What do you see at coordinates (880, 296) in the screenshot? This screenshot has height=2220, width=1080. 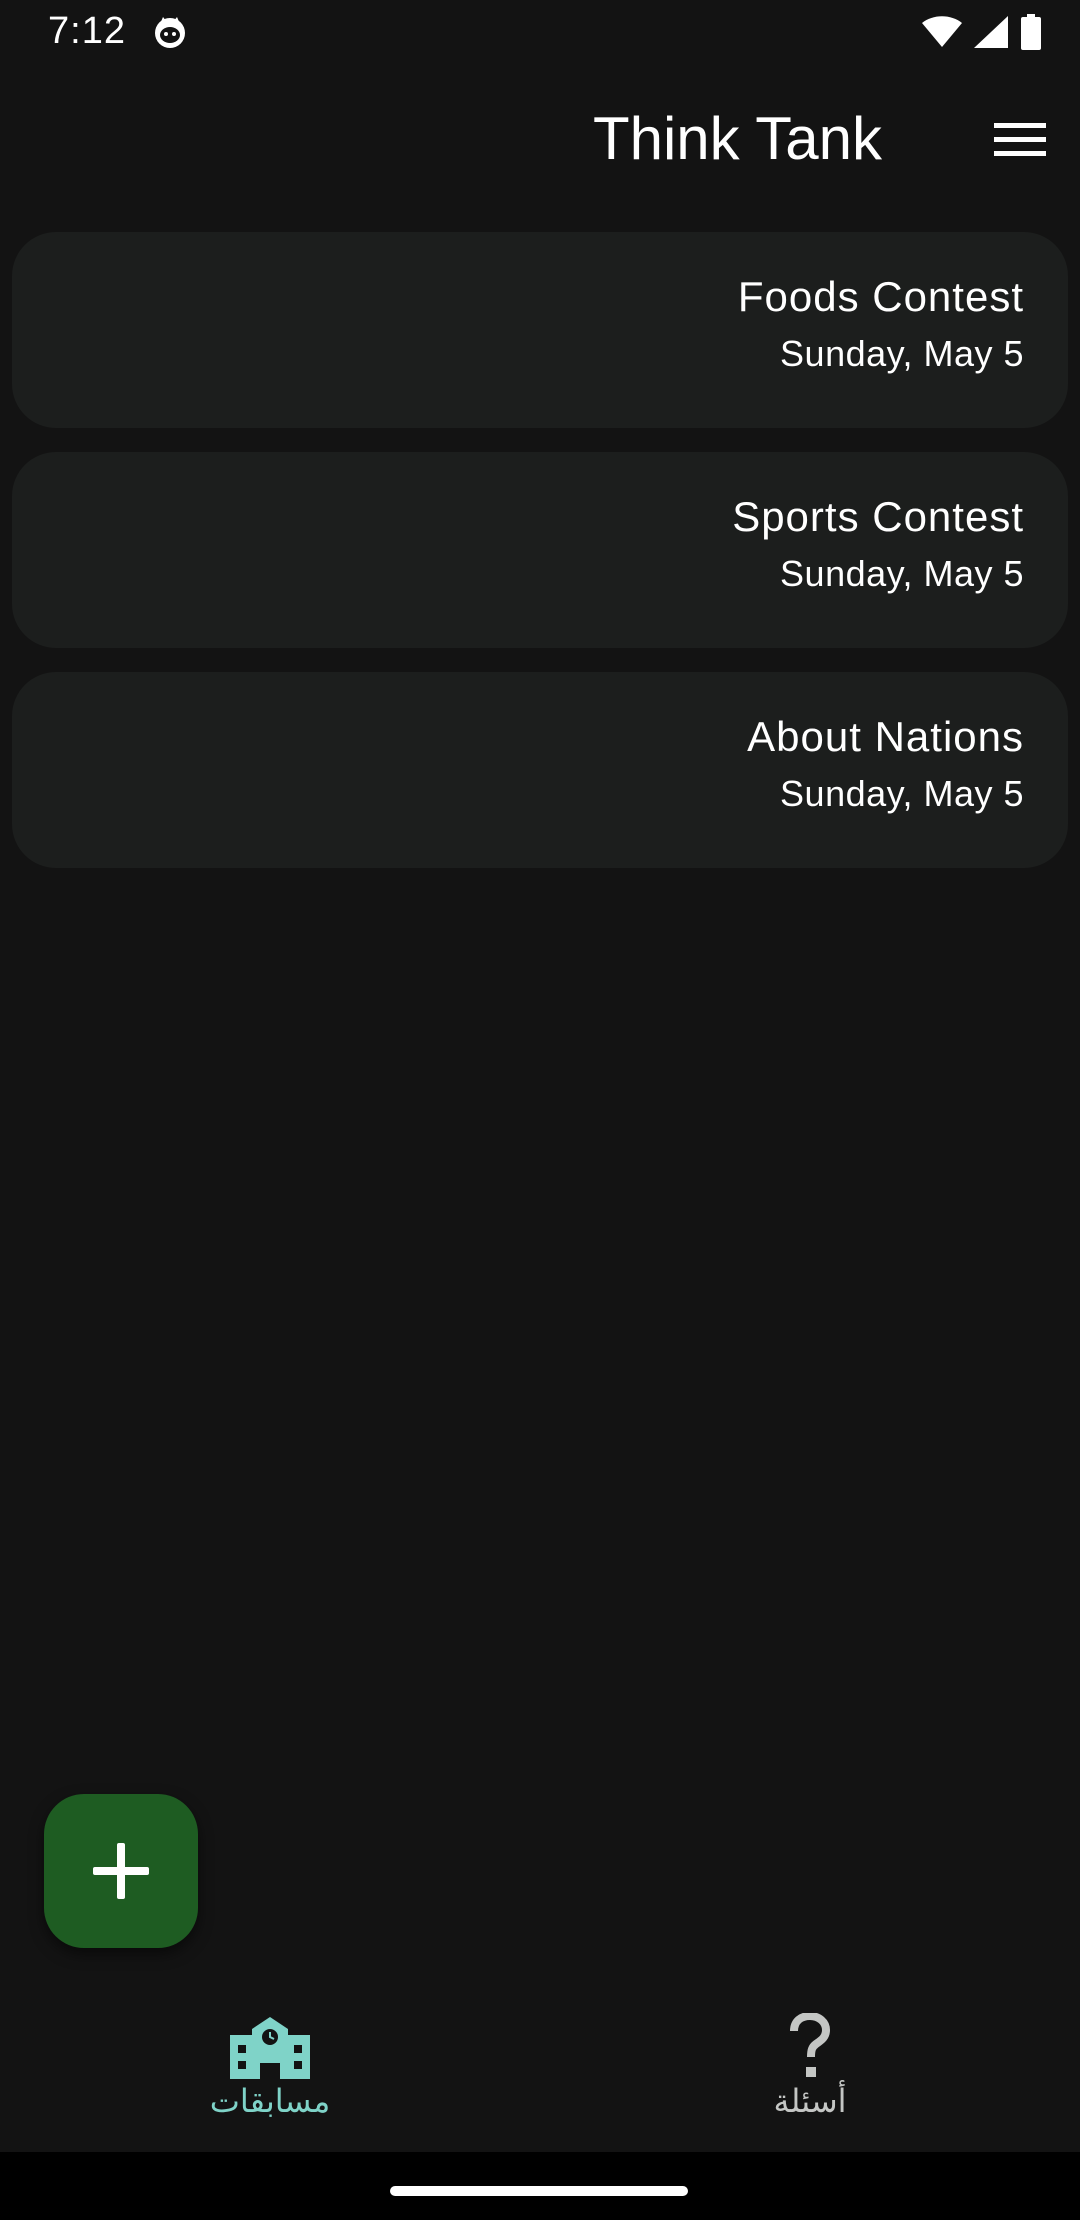 I see `contest-name: Foods Contest` at bounding box center [880, 296].